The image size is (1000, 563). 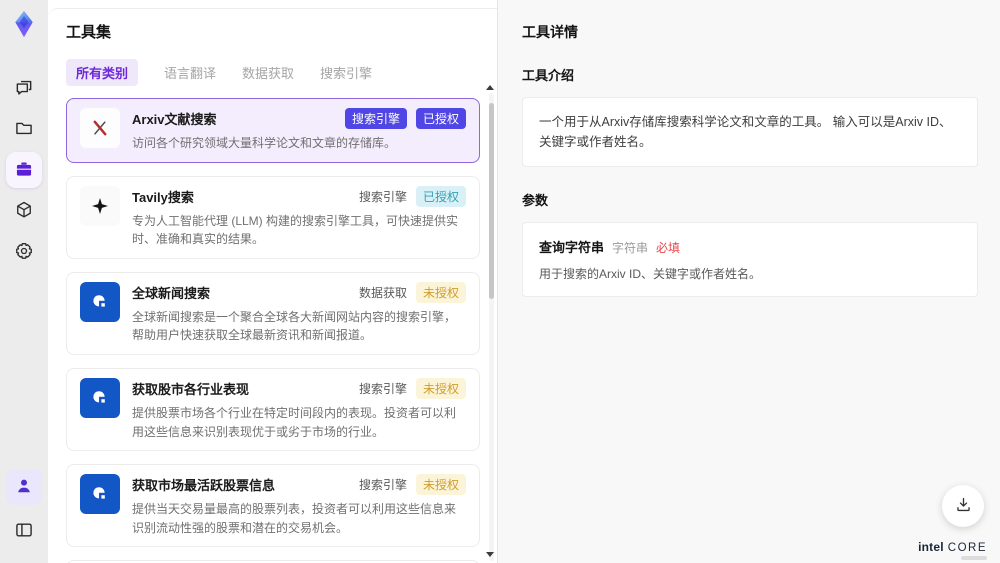 I want to click on download-button, so click(x=963, y=506).